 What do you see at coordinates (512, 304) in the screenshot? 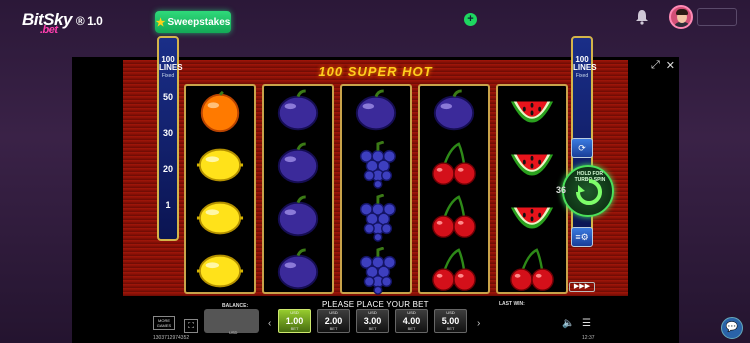
I see `last-win-label: LAST WIN:` at bounding box center [512, 304].